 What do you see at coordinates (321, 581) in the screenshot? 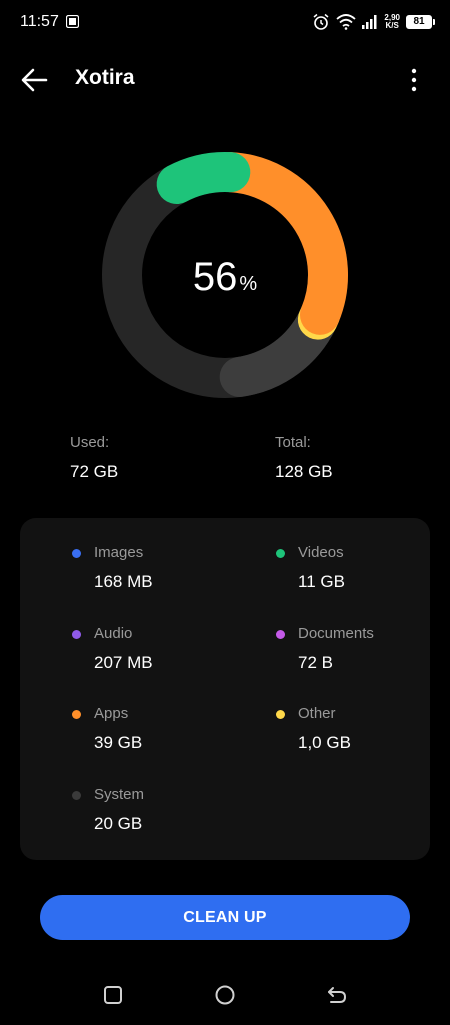
I see `category-value: 11 GB` at bounding box center [321, 581].